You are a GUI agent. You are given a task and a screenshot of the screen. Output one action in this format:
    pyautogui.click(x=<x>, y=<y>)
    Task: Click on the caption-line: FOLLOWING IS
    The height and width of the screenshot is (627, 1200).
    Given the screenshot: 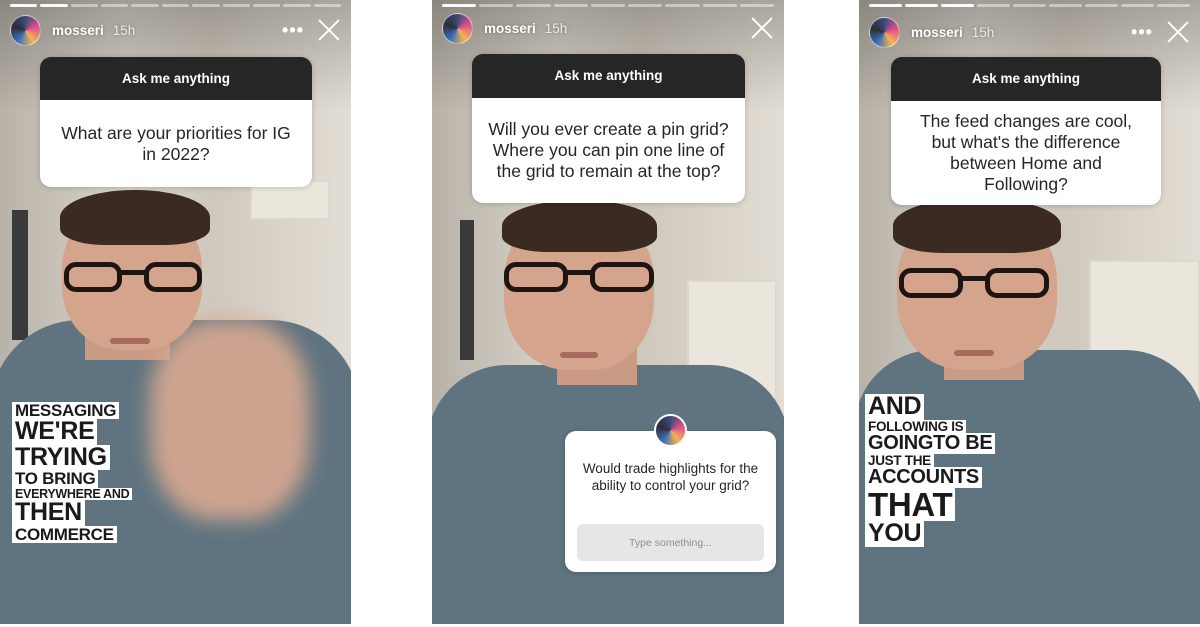 What is the action you would take?
    pyautogui.click(x=916, y=426)
    